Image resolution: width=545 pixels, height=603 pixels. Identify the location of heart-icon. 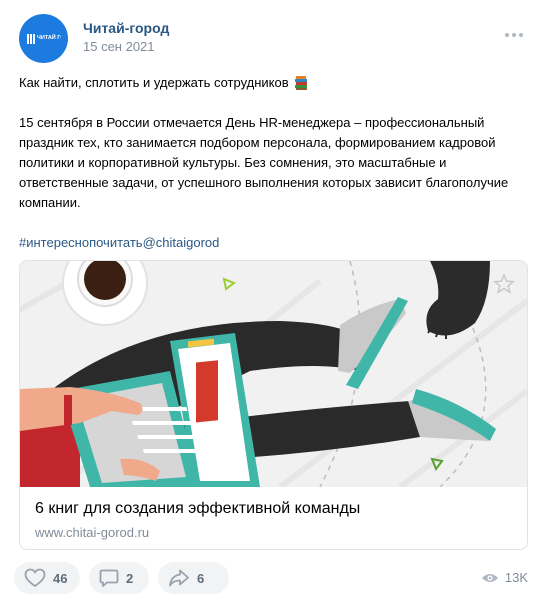
(35, 578).